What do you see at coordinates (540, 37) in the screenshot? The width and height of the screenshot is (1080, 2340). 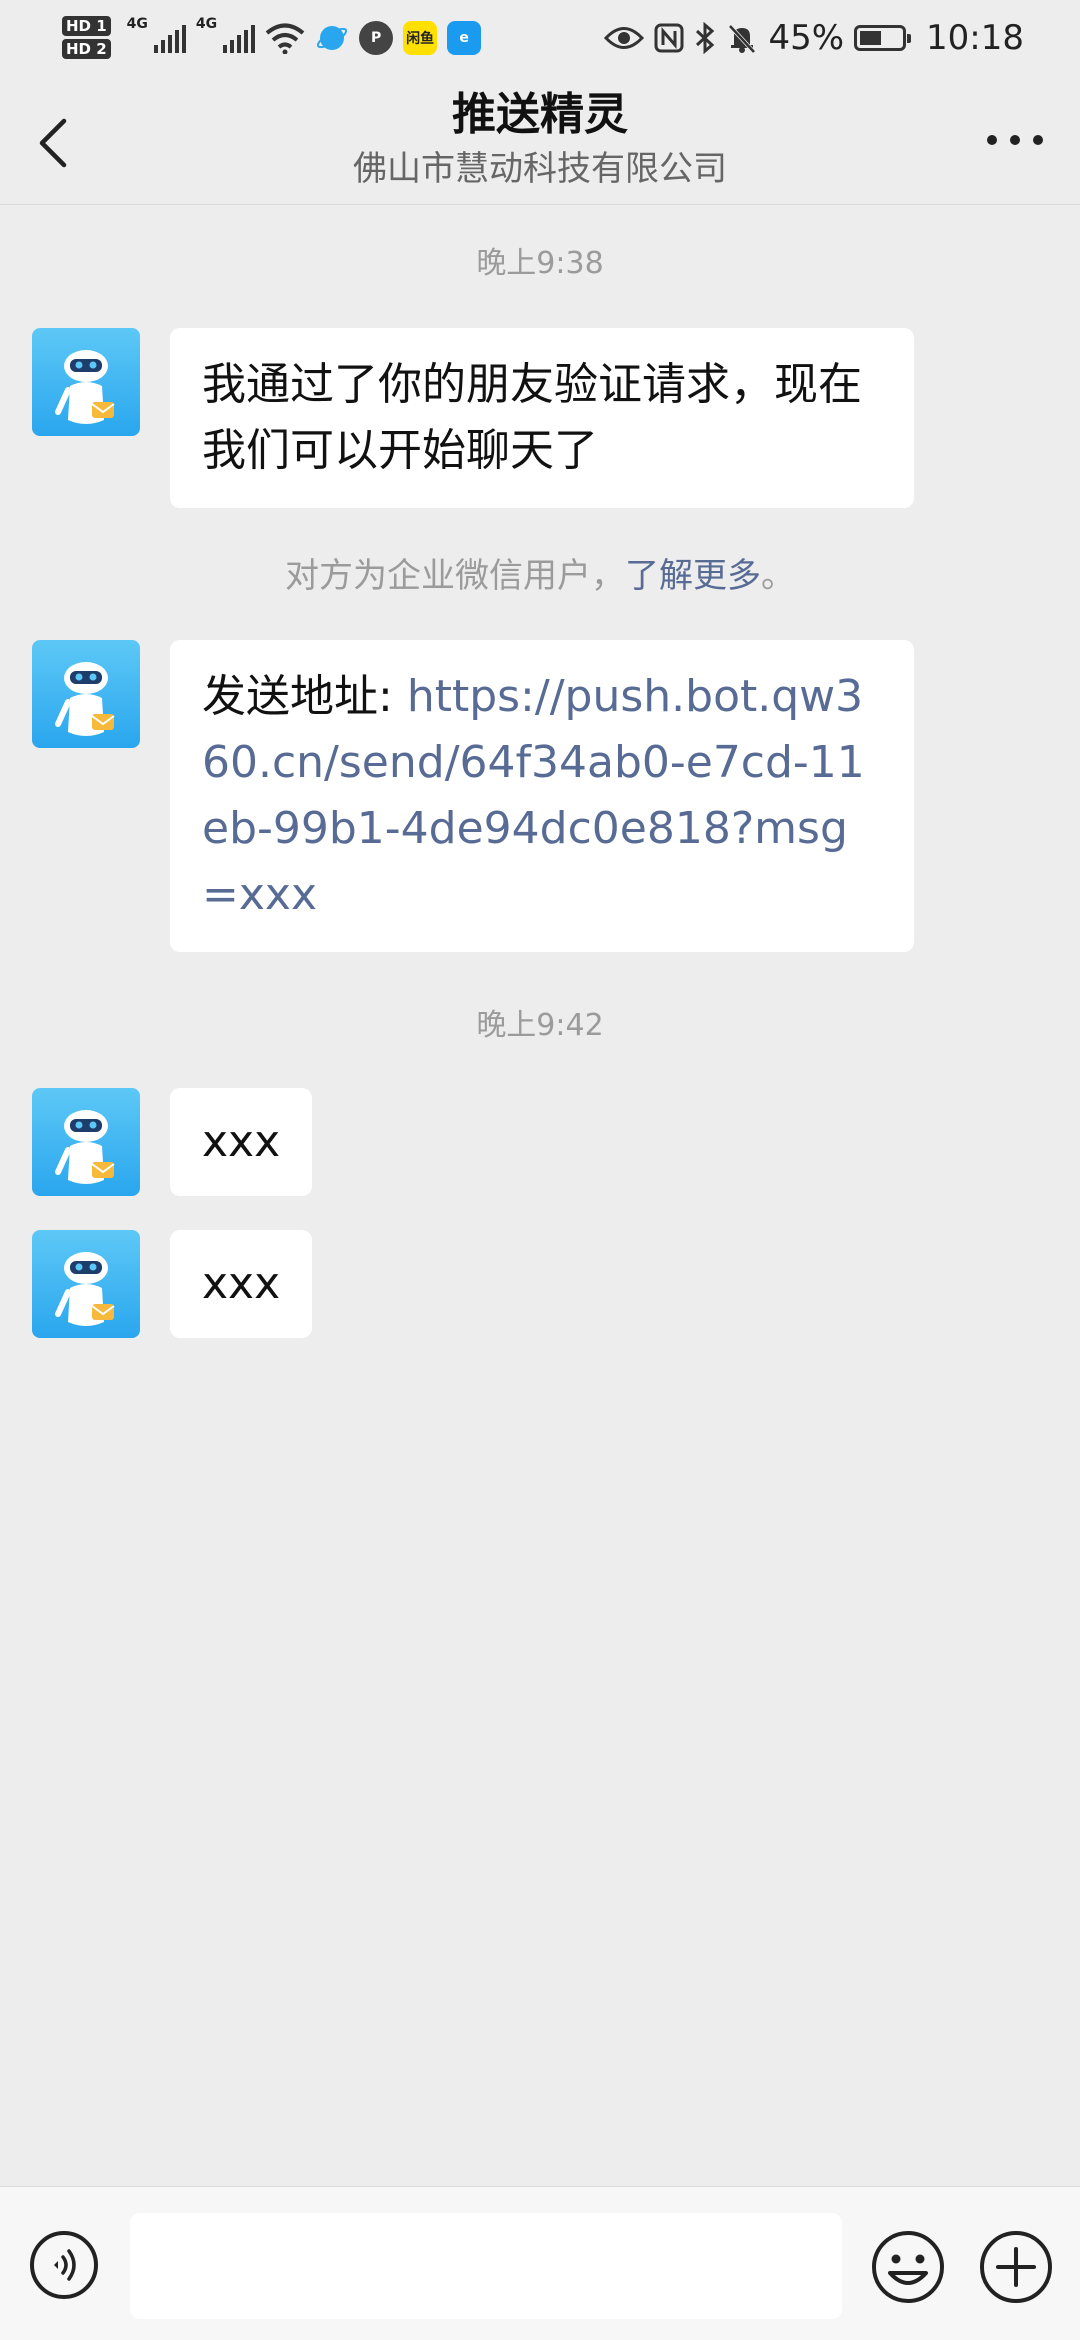 I see `status-bar: HD 1 HD 2 4G 4G P 闲鱼 e 45% 10:18` at bounding box center [540, 37].